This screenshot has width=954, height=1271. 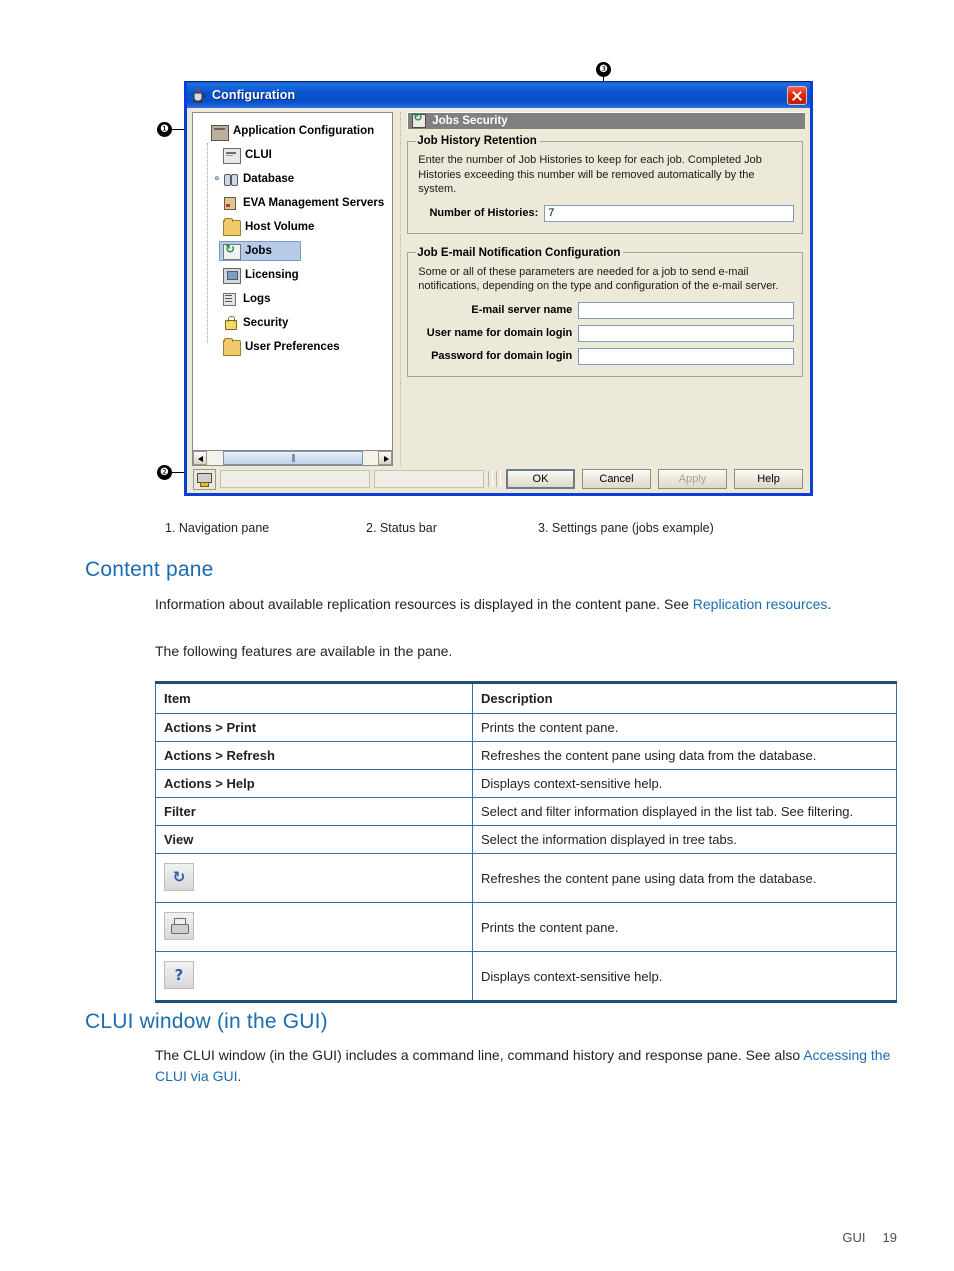 What do you see at coordinates (389, 281) in the screenshot?
I see `tree-vertical-scrollbar` at bounding box center [389, 281].